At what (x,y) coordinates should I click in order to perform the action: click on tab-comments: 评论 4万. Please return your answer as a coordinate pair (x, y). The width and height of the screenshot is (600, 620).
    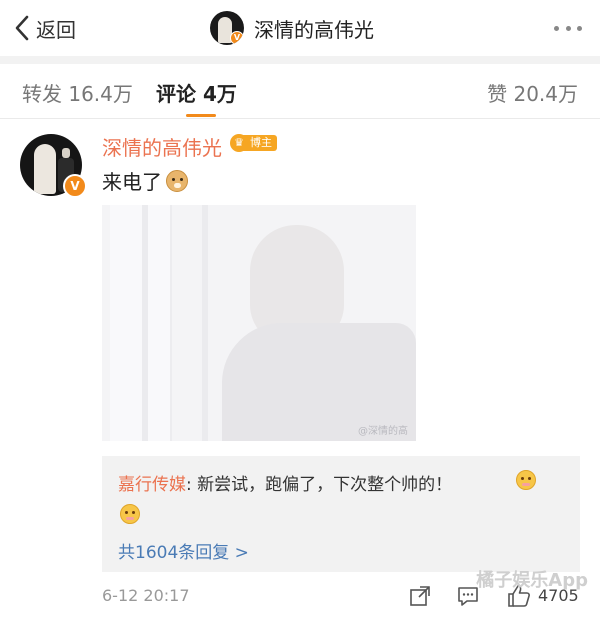
    Looking at the image, I should click on (196, 92).